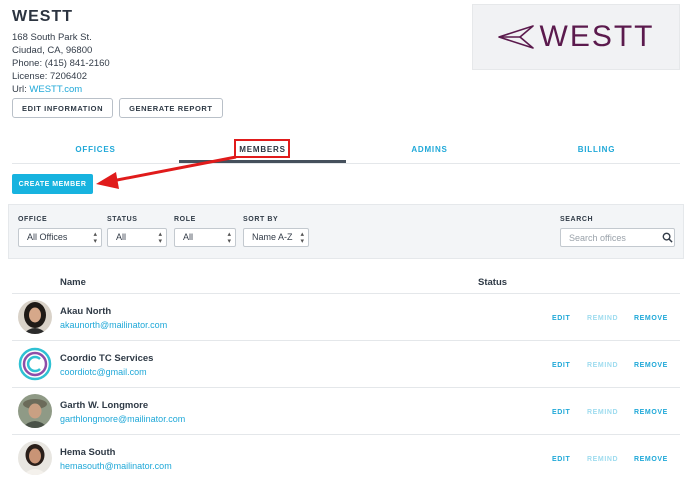 This screenshot has height=479, width=688. I want to click on office-select: All Offices ▴ ▾, so click(60, 237).